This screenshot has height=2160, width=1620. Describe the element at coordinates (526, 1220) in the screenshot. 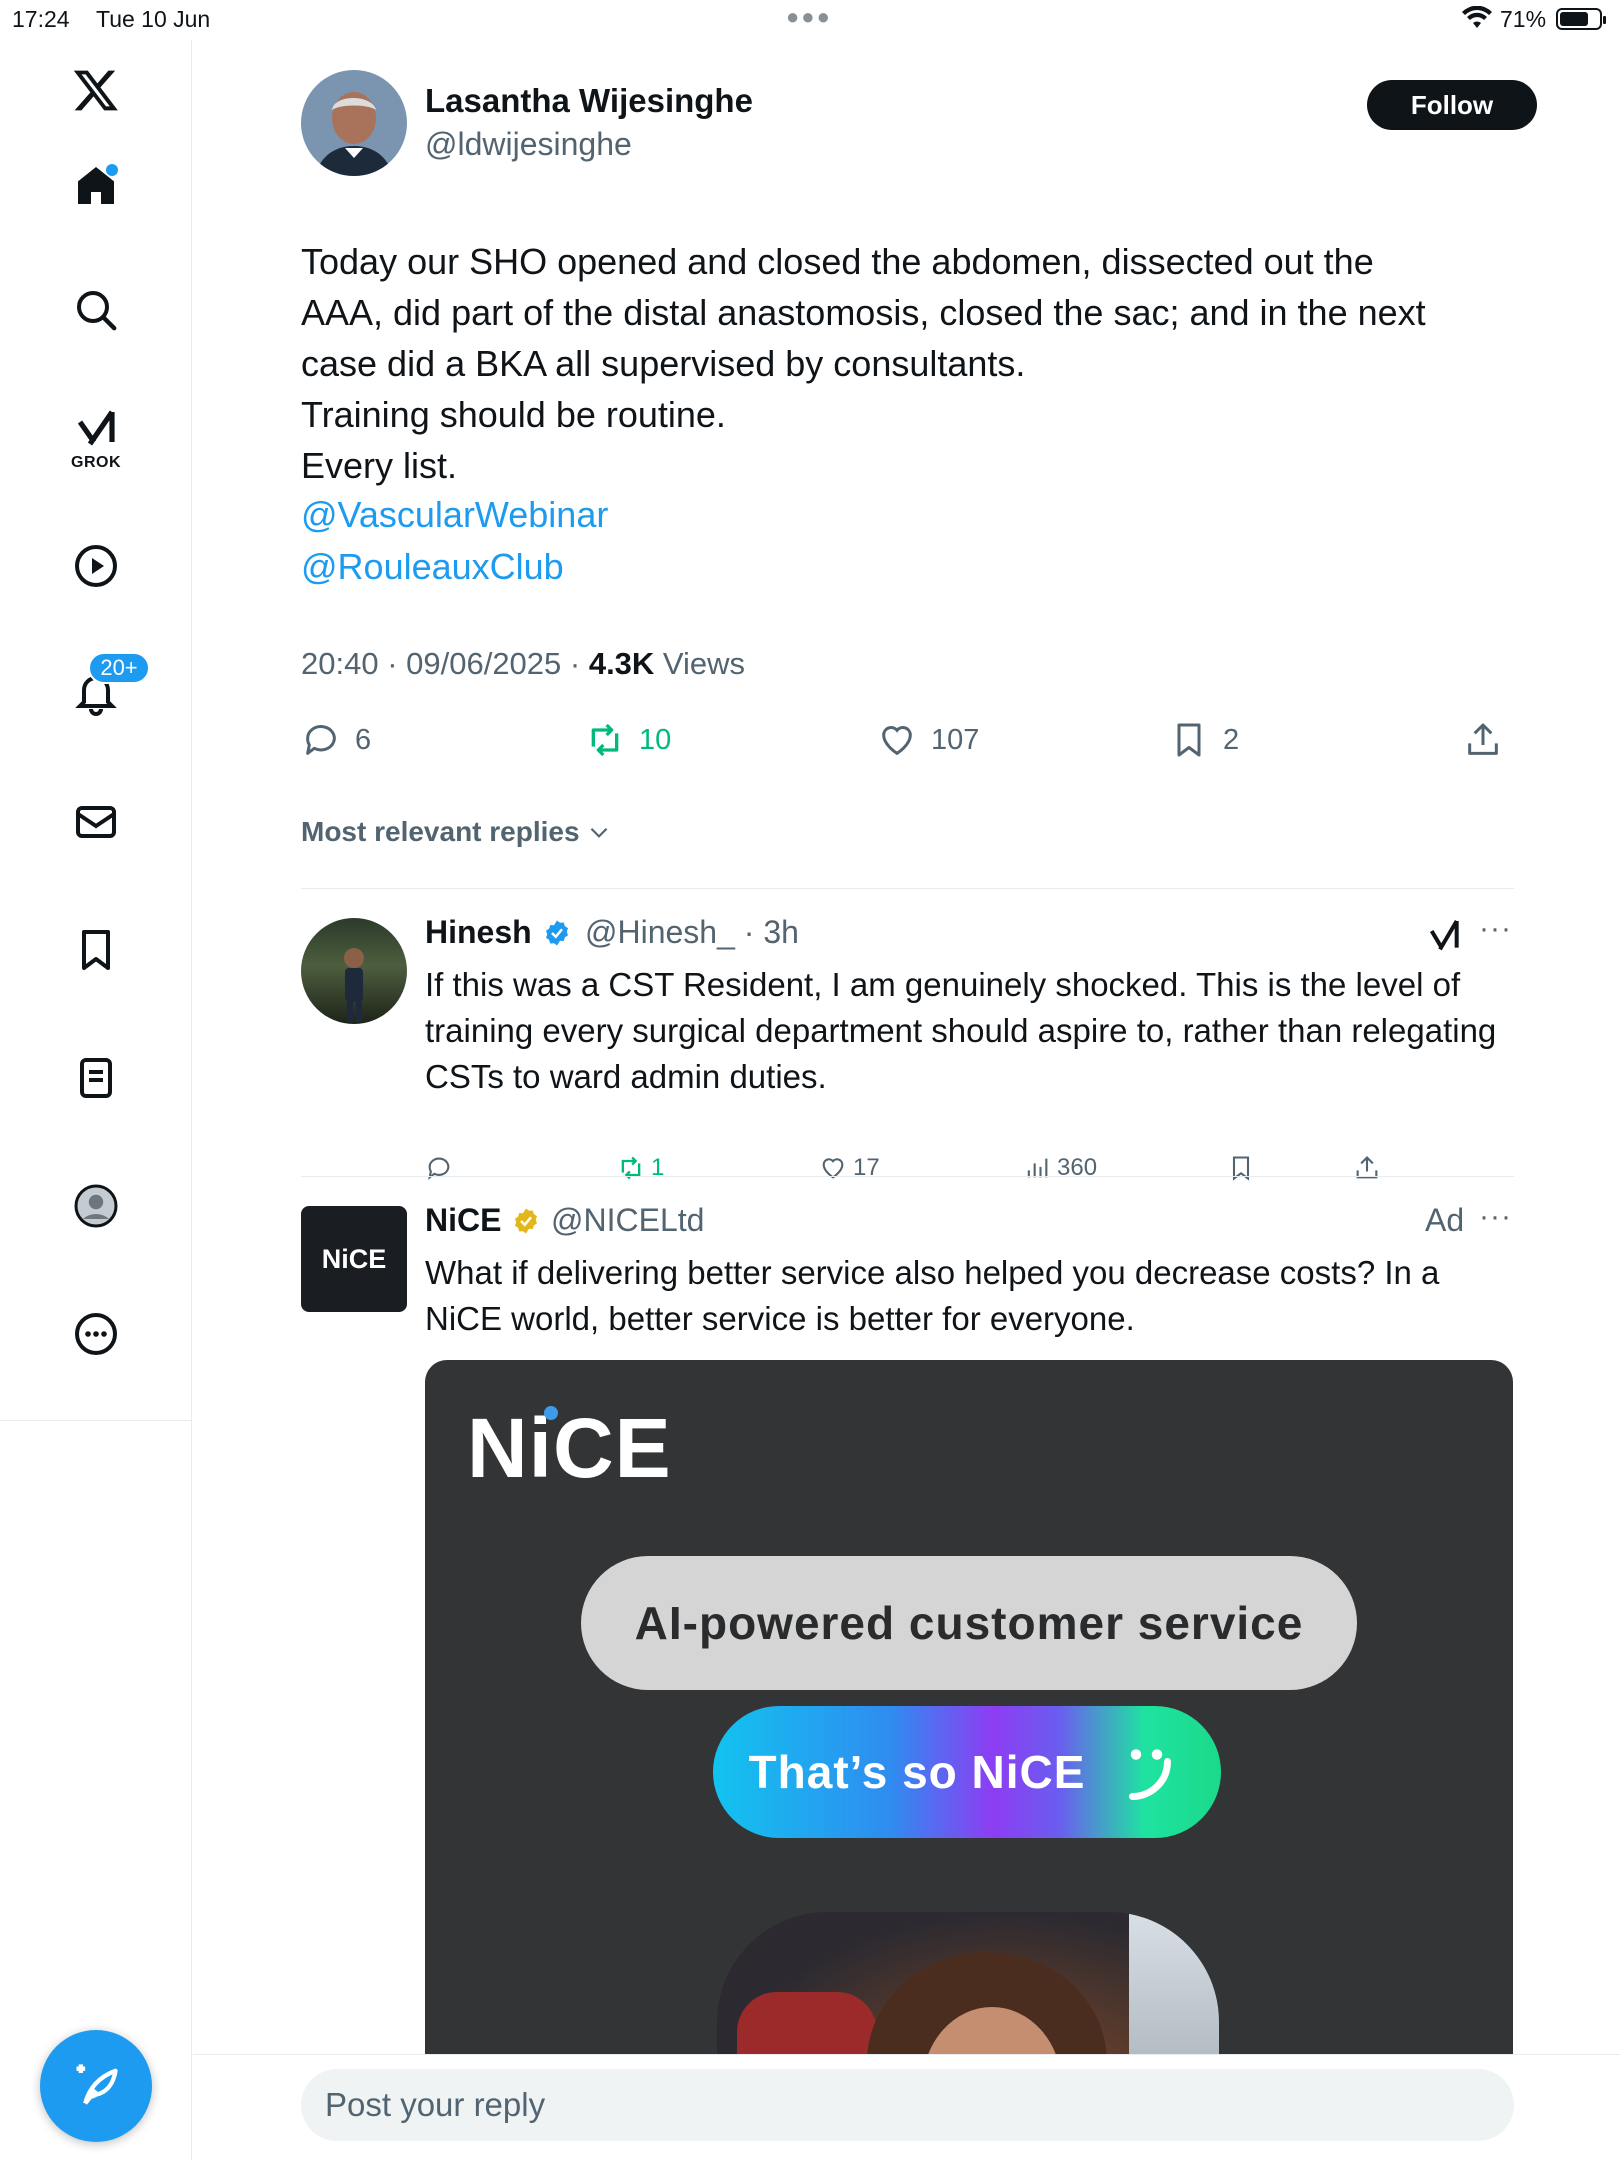

I see `verified-gold-badge-icon` at that location.